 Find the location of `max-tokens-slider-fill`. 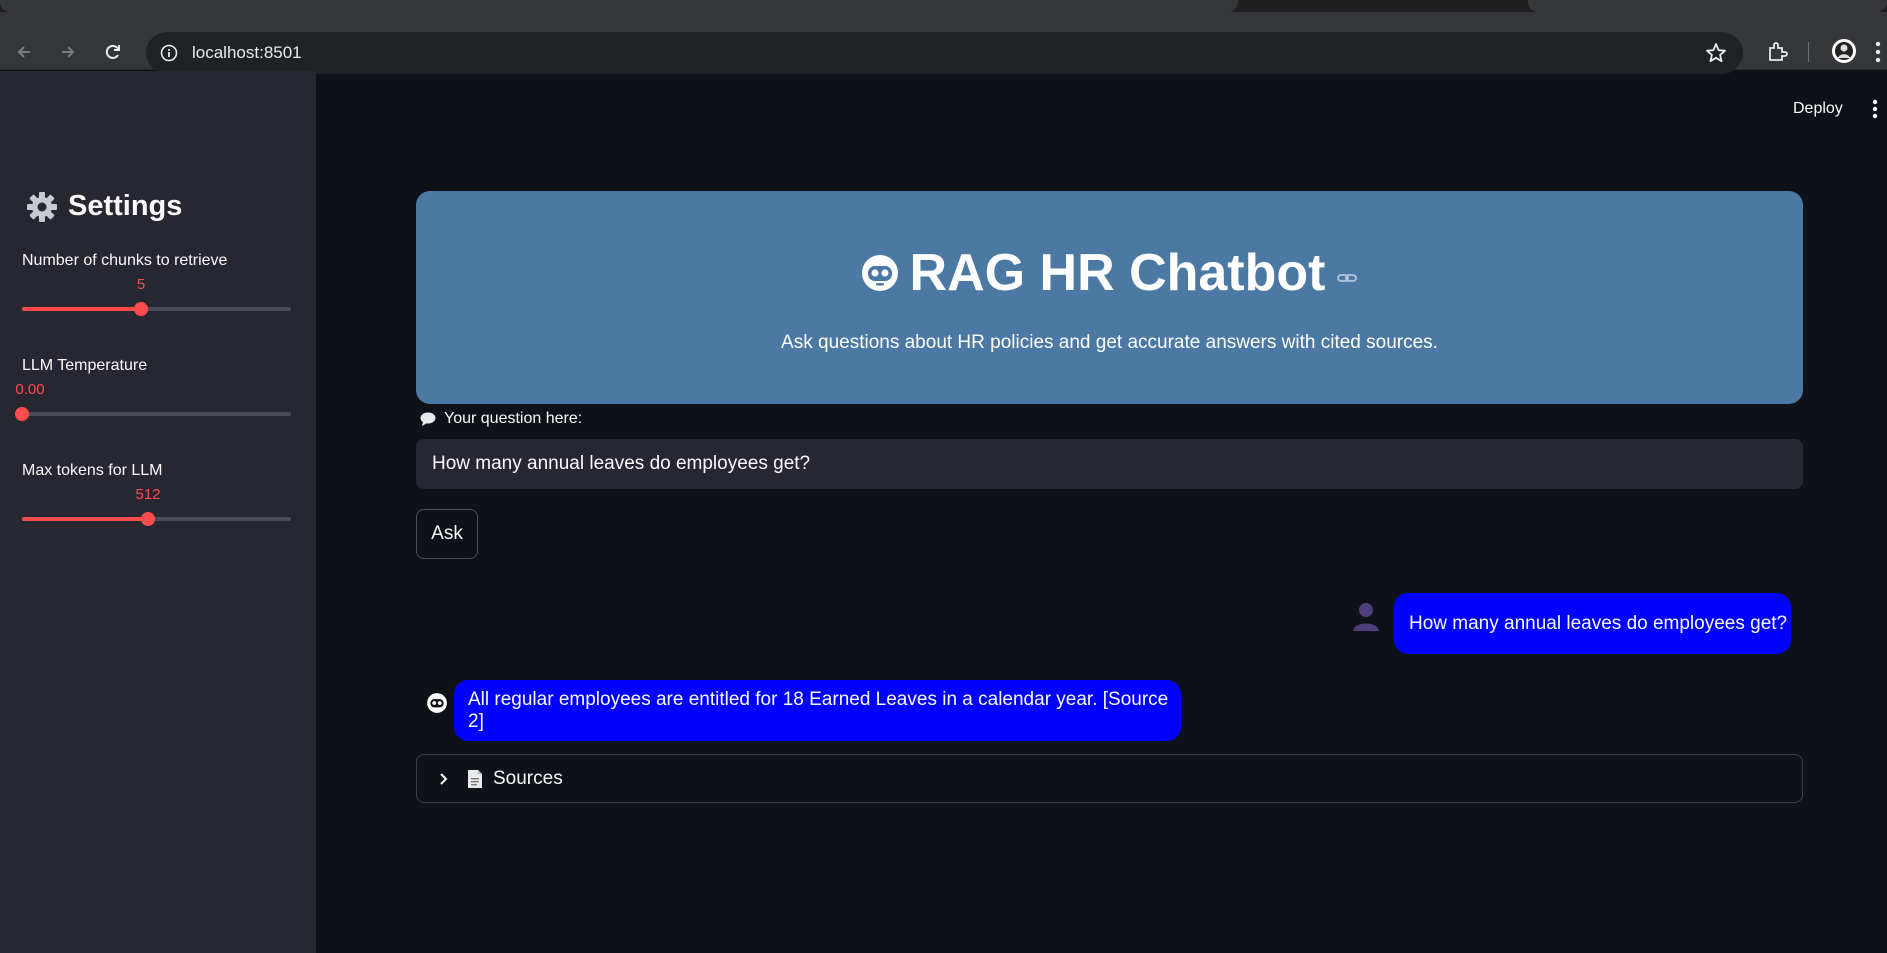

max-tokens-slider-fill is located at coordinates (85, 519).